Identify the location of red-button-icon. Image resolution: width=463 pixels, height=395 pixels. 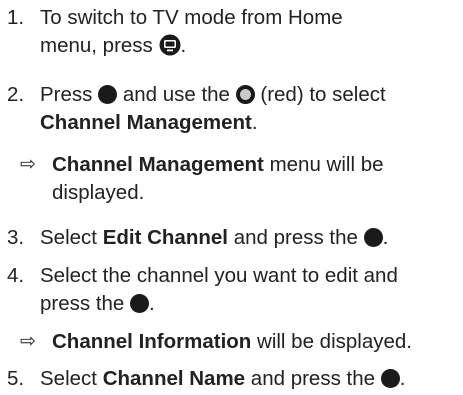
(245, 94).